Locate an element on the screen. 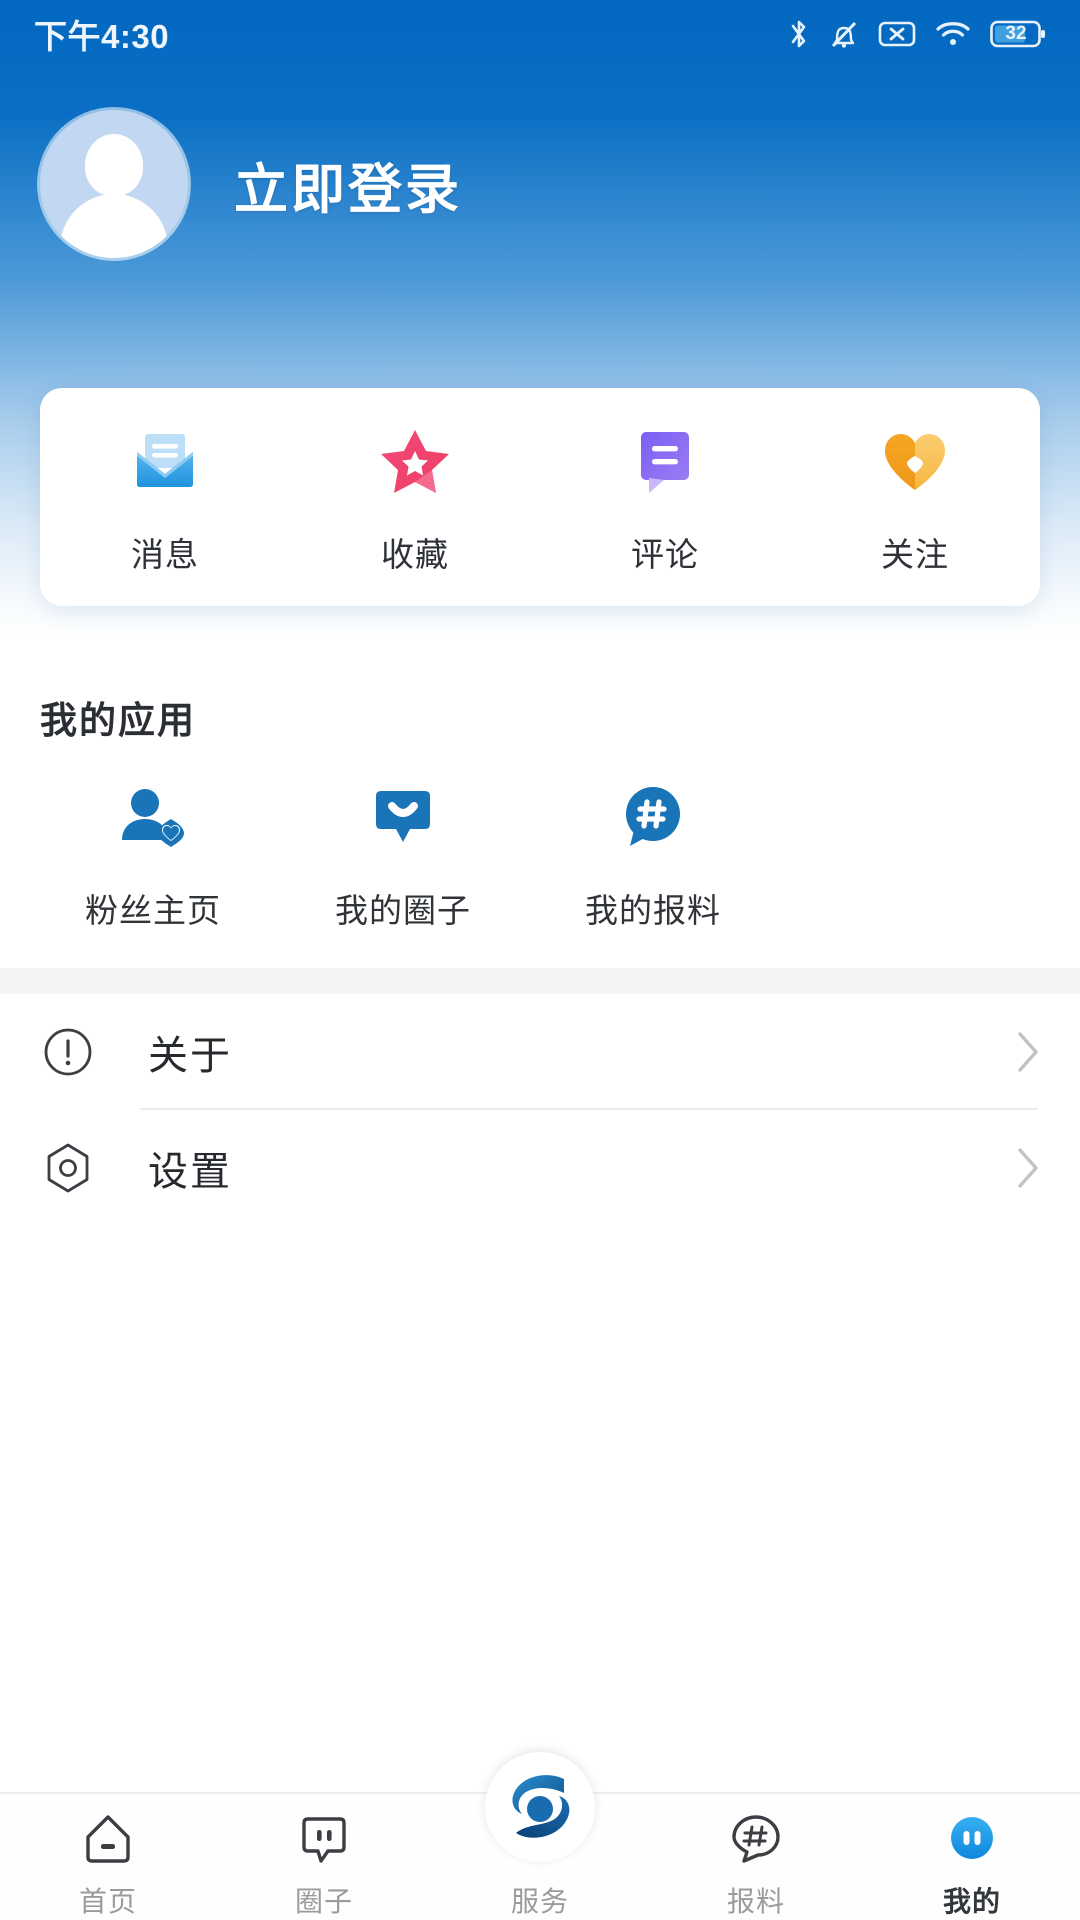 Image resolution: width=1080 pixels, height=1920 pixels. app-item-my-circle: 我的圈子 is located at coordinates (403, 856).